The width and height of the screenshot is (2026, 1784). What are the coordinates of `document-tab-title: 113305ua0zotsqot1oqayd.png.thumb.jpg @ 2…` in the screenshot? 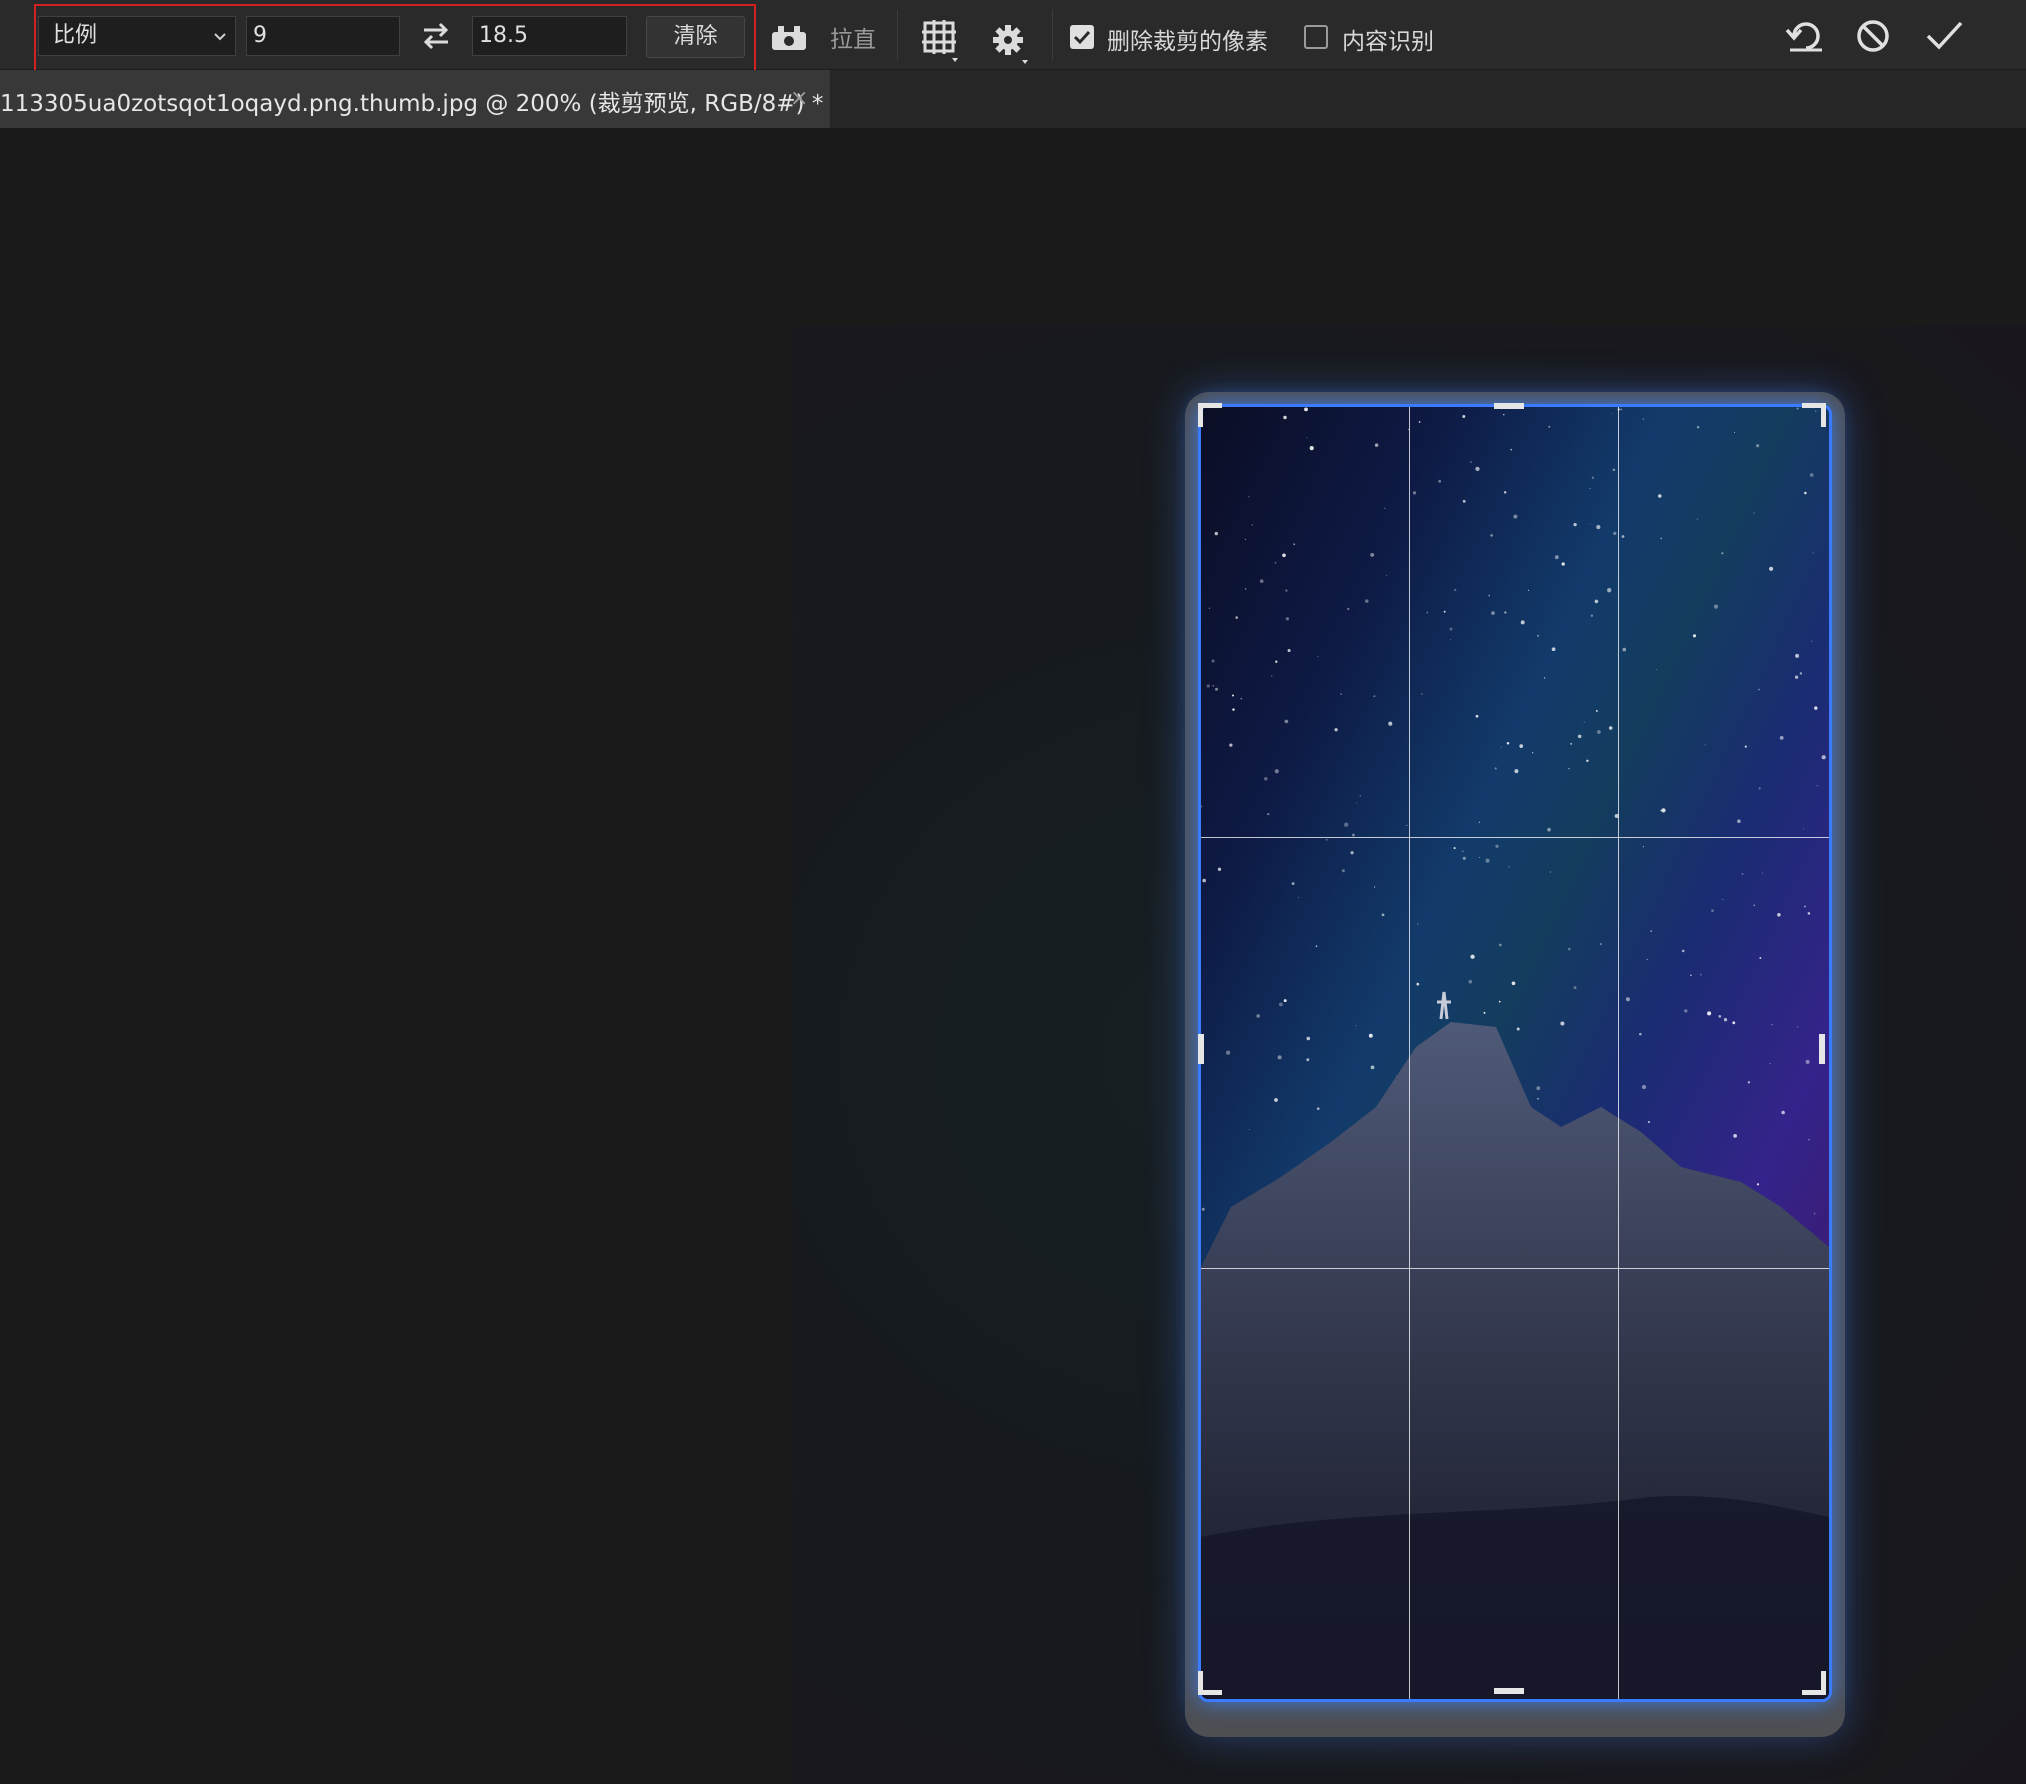 It's located at (412, 104).